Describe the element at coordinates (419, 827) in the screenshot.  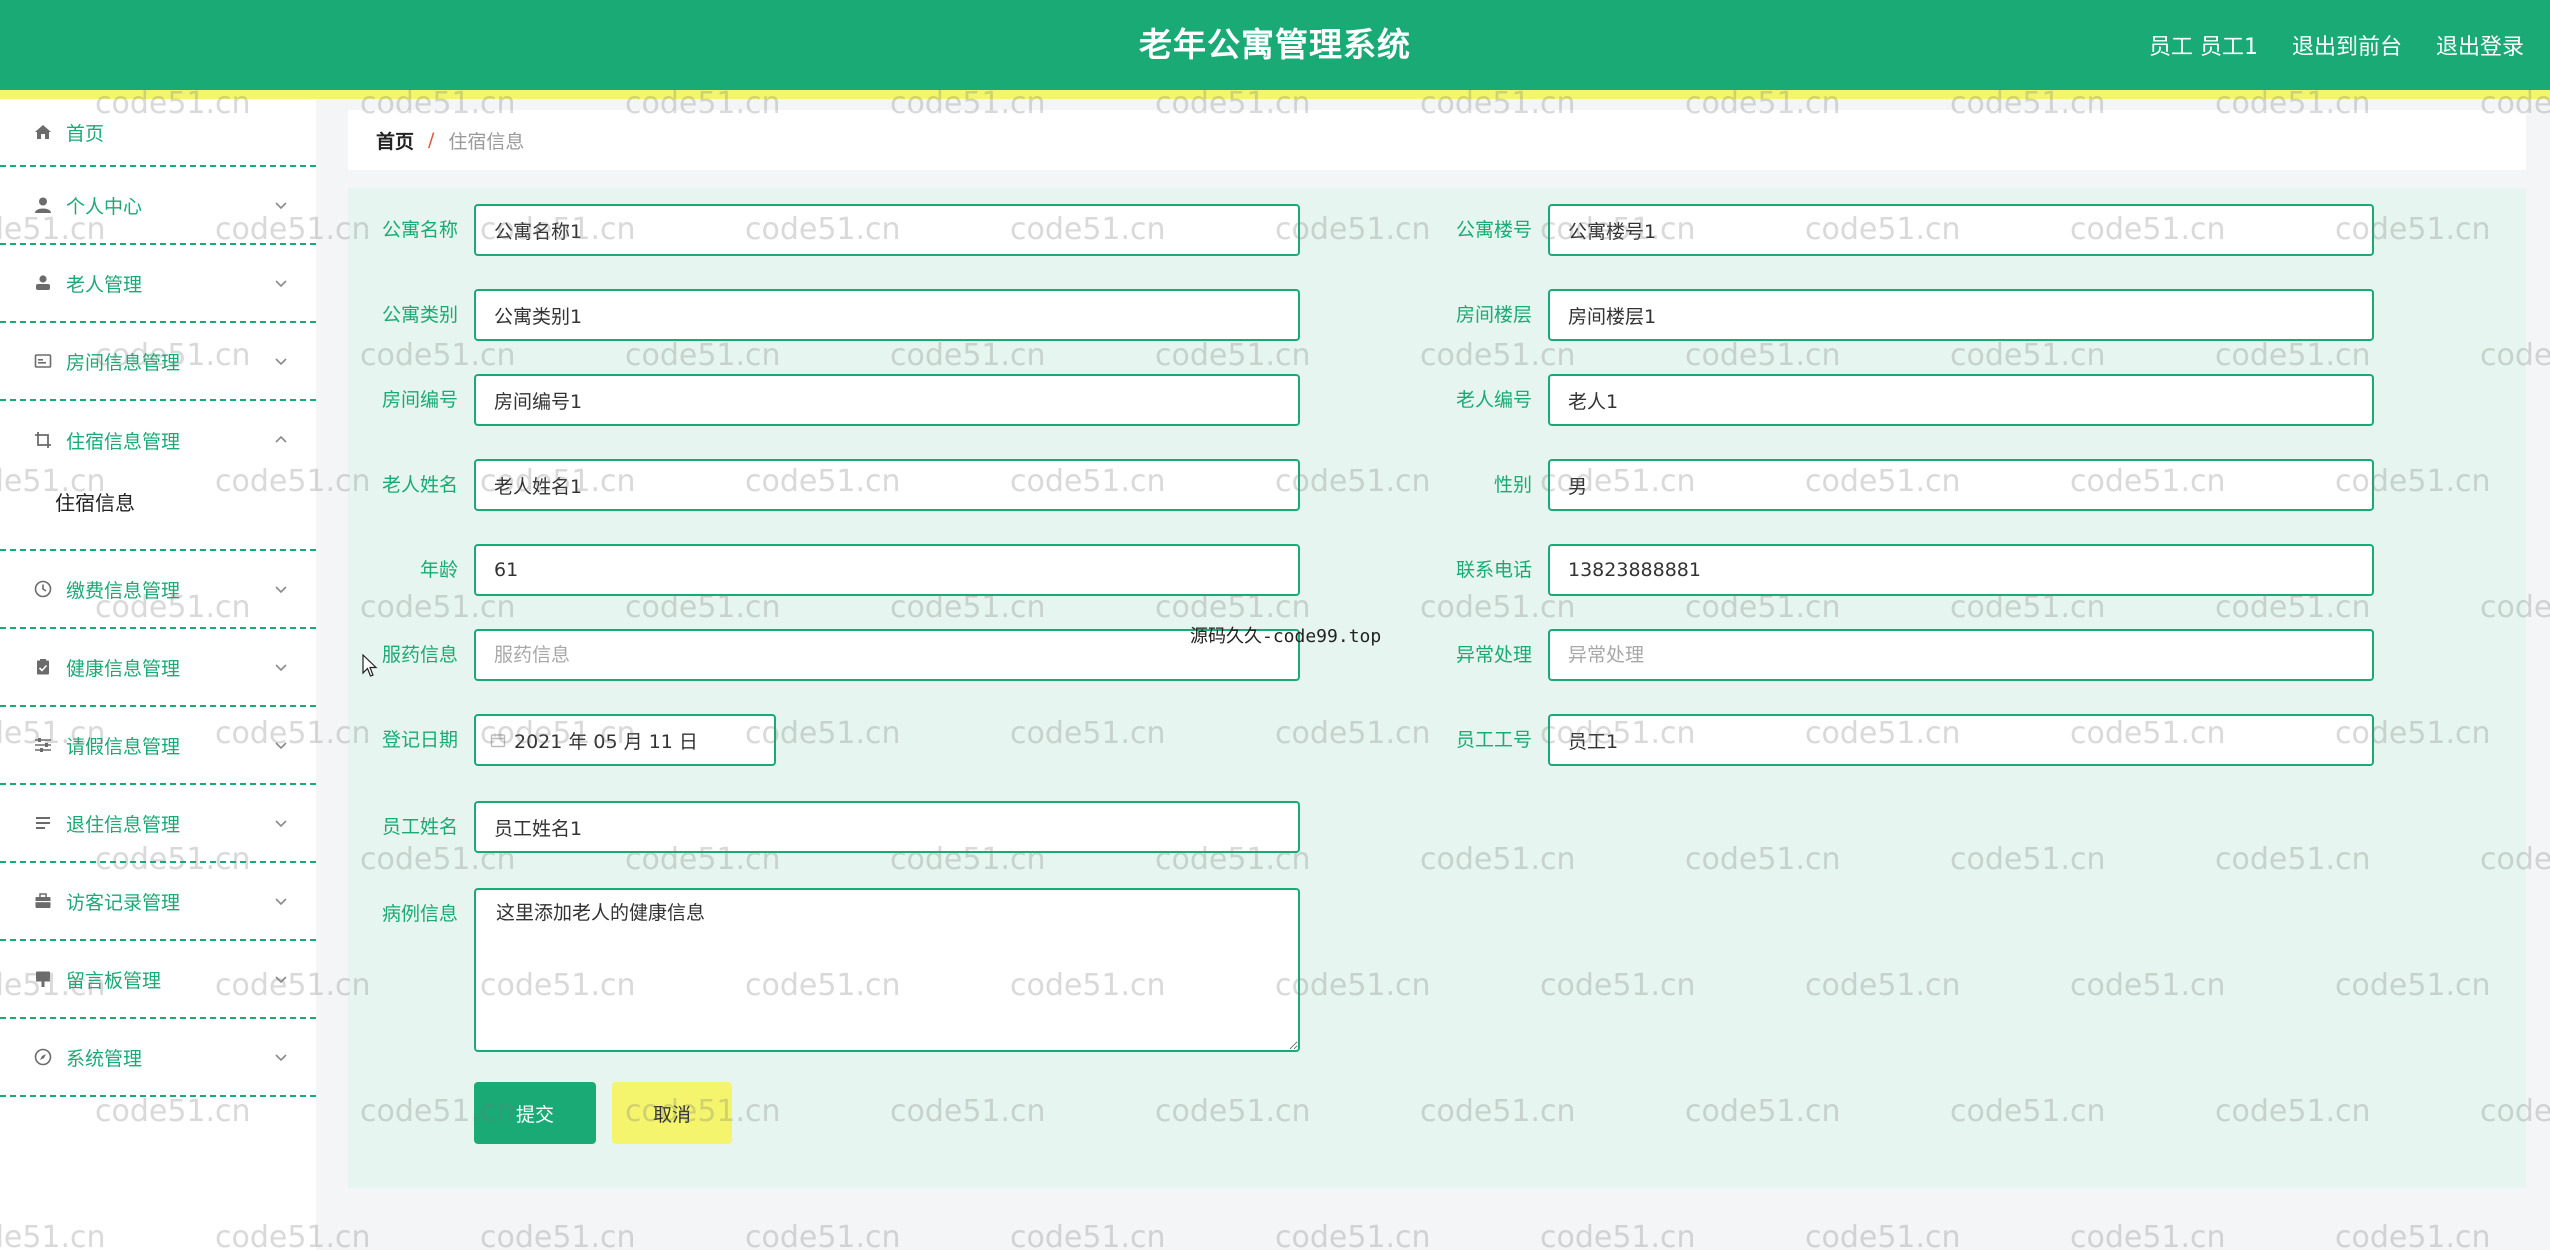
I see `staff-name-label: 员工姓名` at that location.